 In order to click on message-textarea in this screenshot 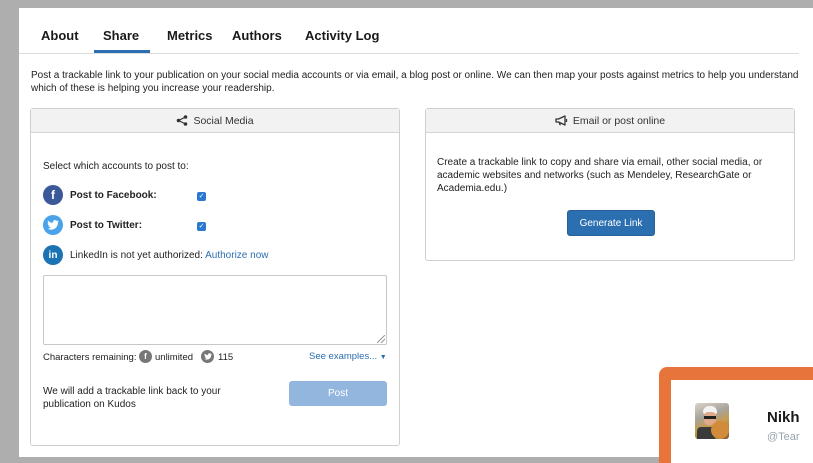, I will do `click(215, 310)`.